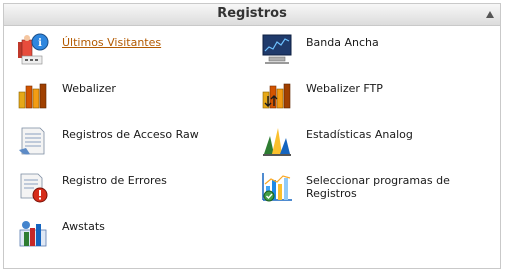 The width and height of the screenshot is (505, 272). I want to click on collapse-icon, so click(490, 14).